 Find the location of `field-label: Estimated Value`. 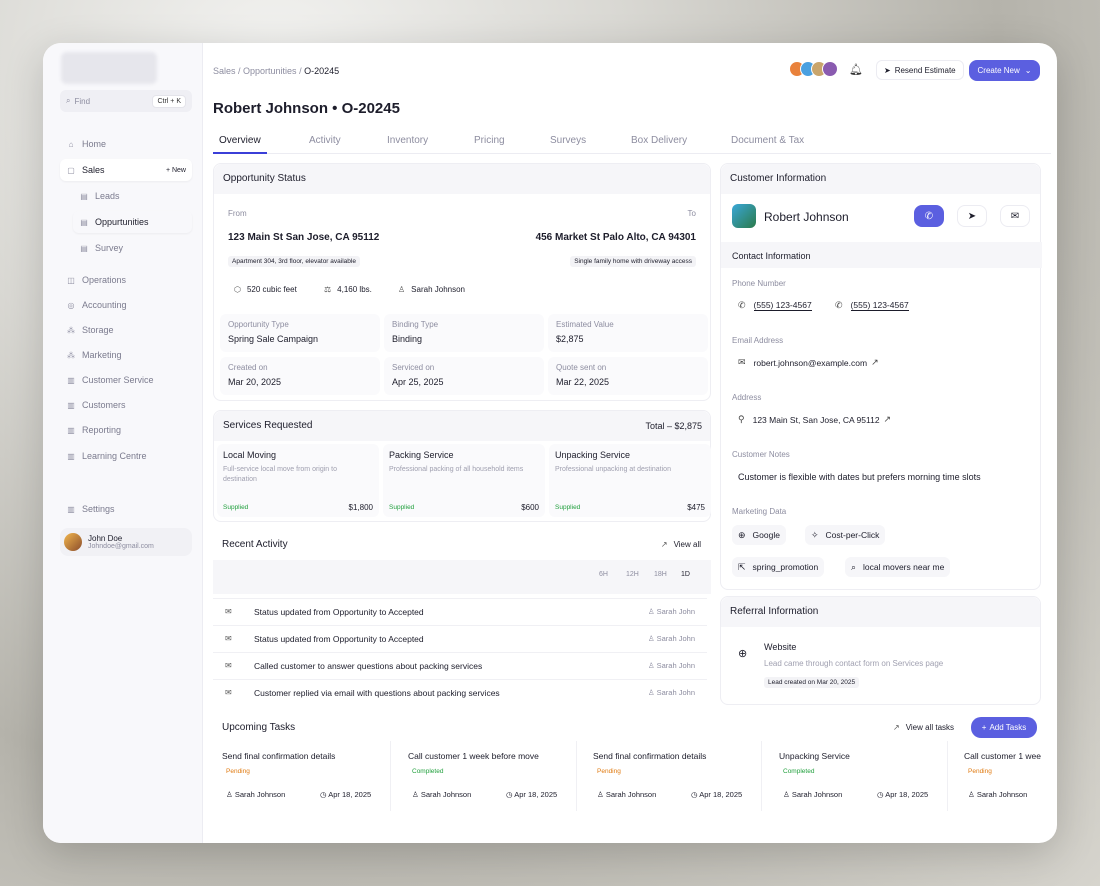

field-label: Estimated Value is located at coordinates (585, 324).